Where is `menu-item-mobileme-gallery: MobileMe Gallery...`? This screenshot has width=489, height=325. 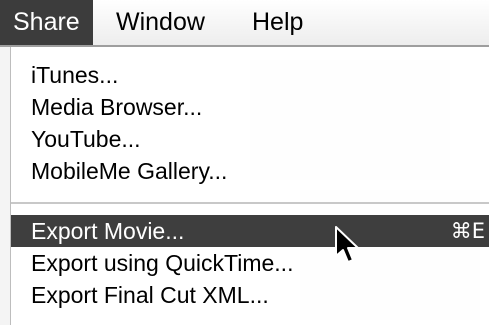
menu-item-mobileme-gallery: MobileMe Gallery... is located at coordinates (250, 171).